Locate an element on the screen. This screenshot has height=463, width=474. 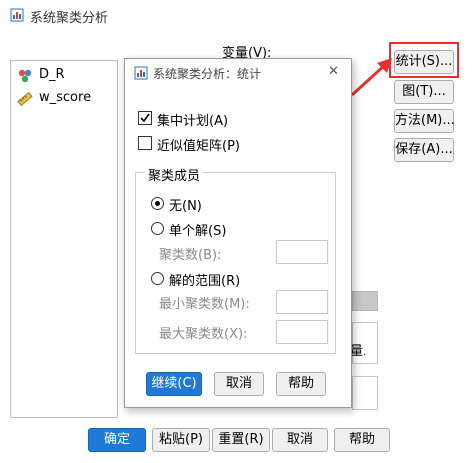
dialog-help-button: 帮助 is located at coordinates (301, 384).